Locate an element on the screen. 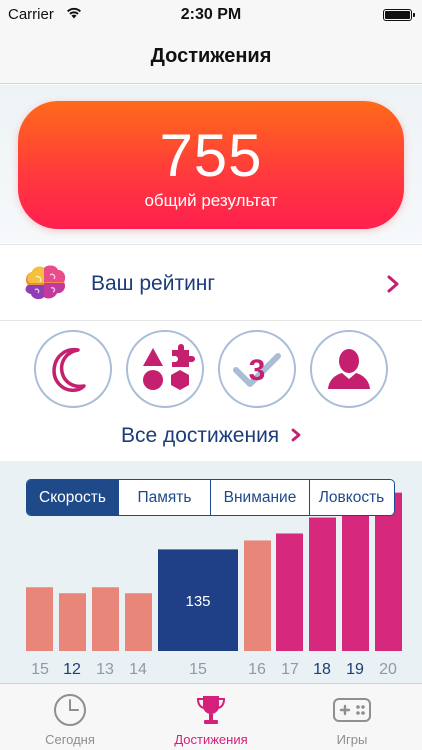 The image size is (422, 750). brain-icon is located at coordinates (45, 282).